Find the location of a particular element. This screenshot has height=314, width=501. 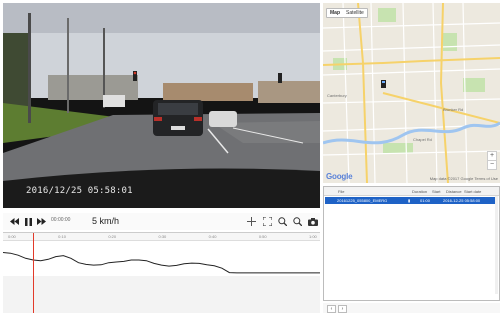

map-type-tabs: Map Satellite is located at coordinates (347, 13).